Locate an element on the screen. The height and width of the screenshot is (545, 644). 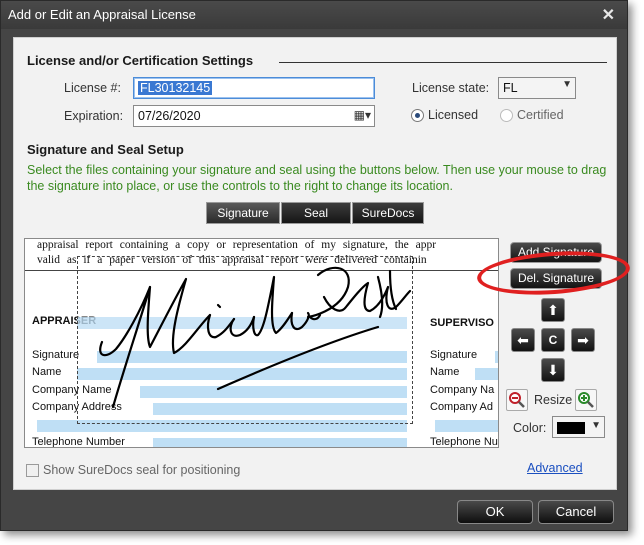
move-down-button: ⬇ is located at coordinates (553, 370).